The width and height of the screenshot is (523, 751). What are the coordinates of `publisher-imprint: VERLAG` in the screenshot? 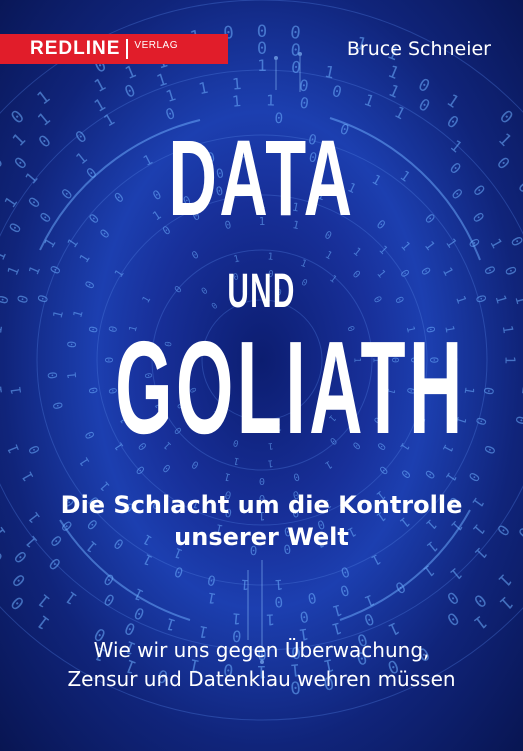 It's located at (156, 45).